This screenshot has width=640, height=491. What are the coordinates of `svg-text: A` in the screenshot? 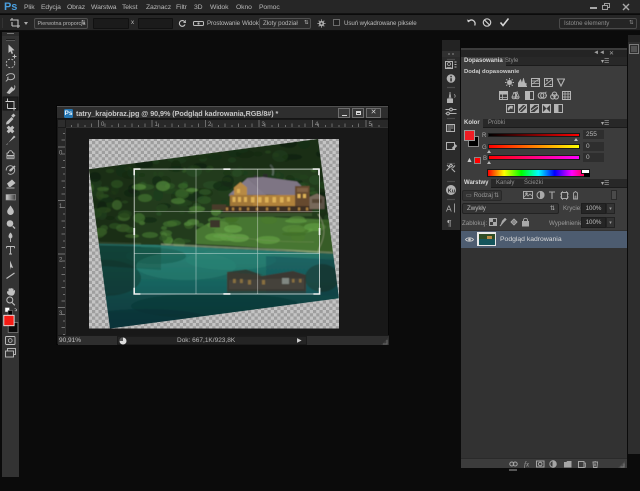 It's located at (449, 209).